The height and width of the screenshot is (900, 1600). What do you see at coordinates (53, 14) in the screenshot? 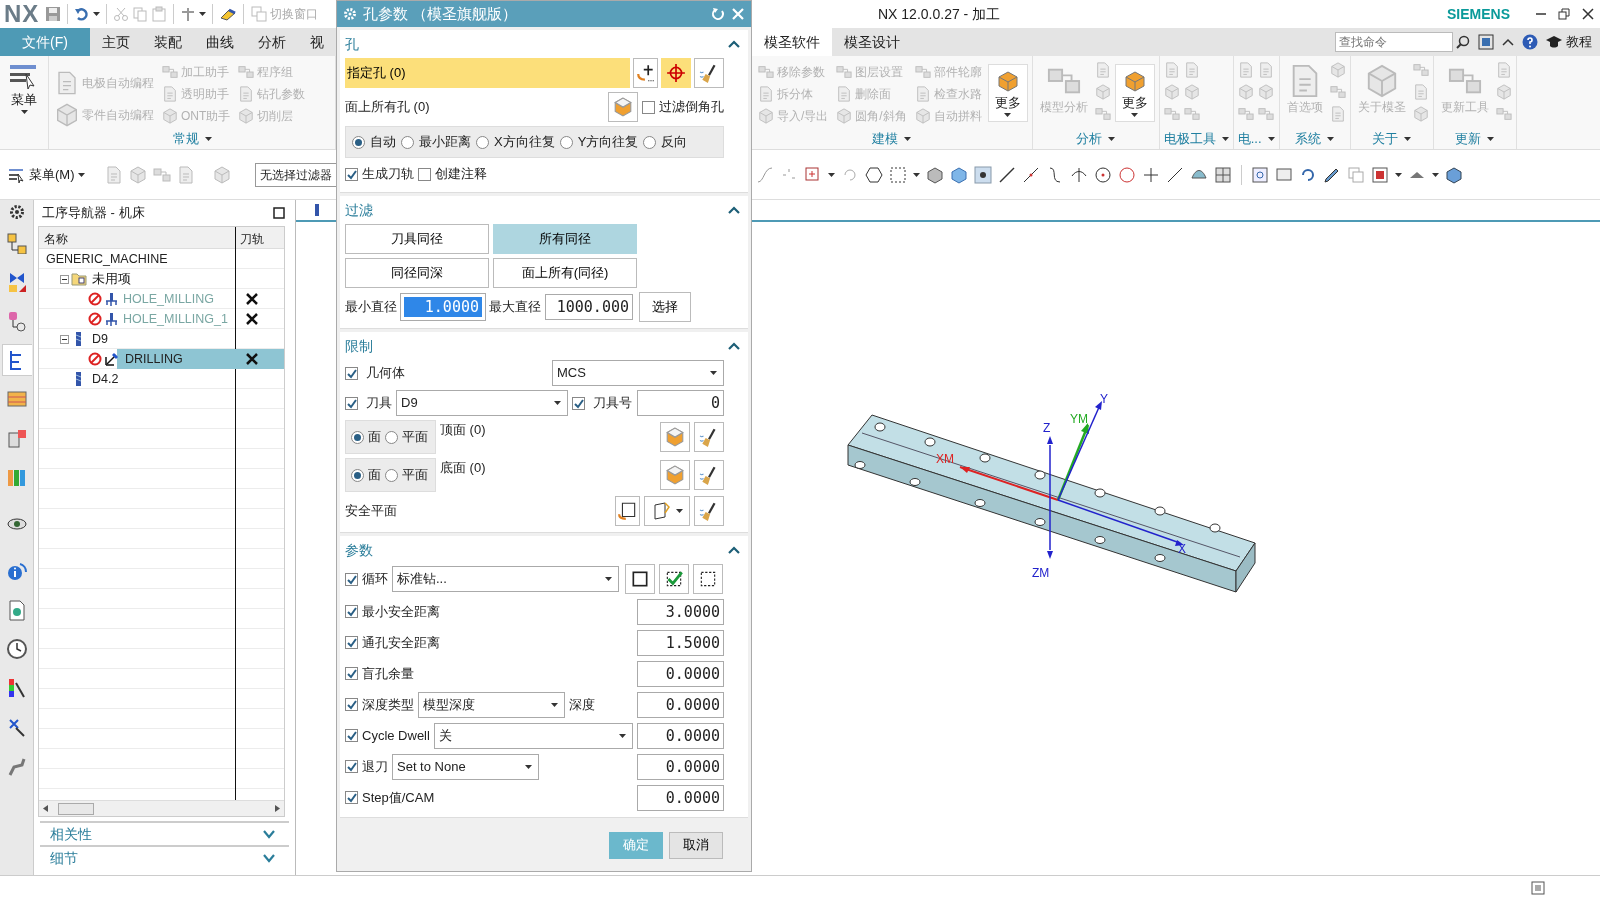
I see `save-icon` at bounding box center [53, 14].